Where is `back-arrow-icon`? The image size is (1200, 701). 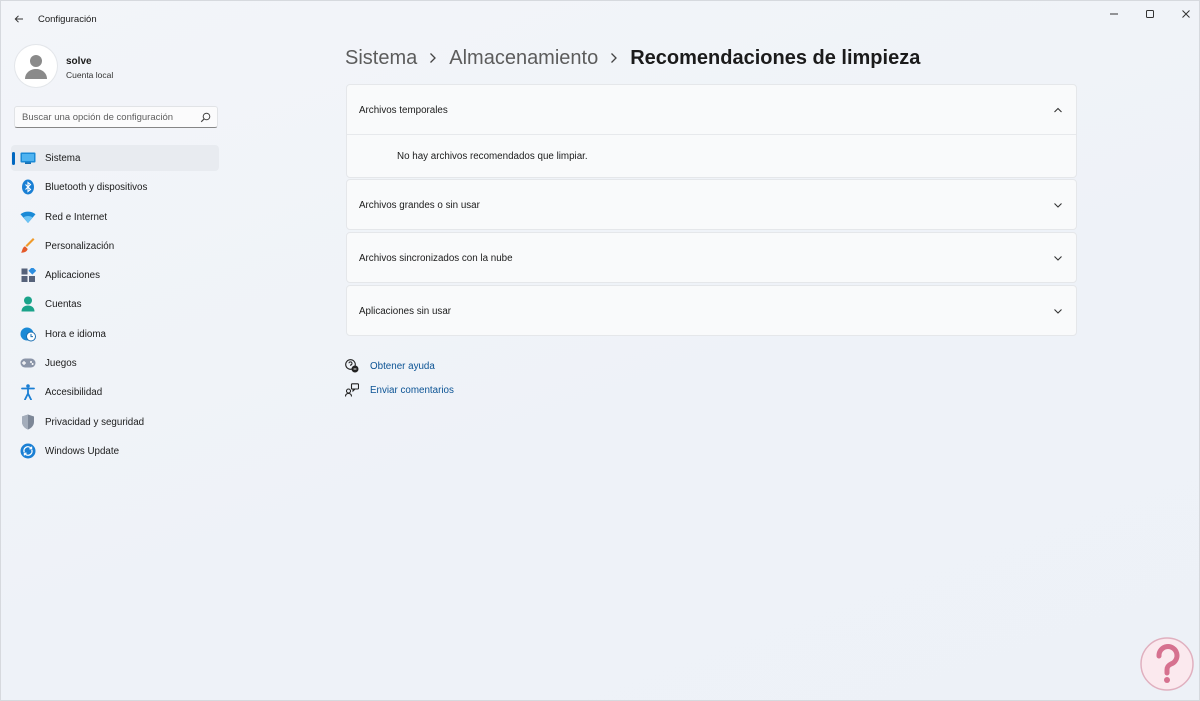
back-arrow-icon is located at coordinates (18, 19).